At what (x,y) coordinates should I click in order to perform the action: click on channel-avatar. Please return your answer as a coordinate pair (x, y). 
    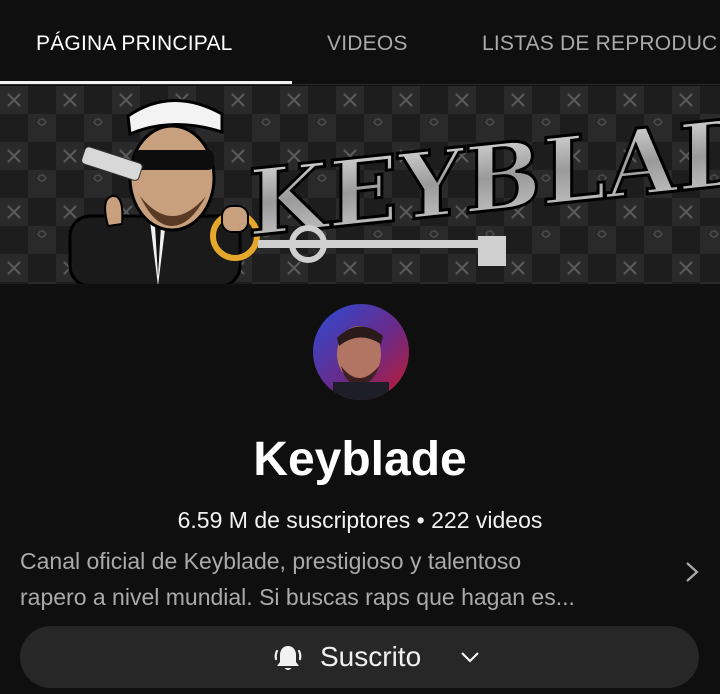
    Looking at the image, I should click on (361, 352).